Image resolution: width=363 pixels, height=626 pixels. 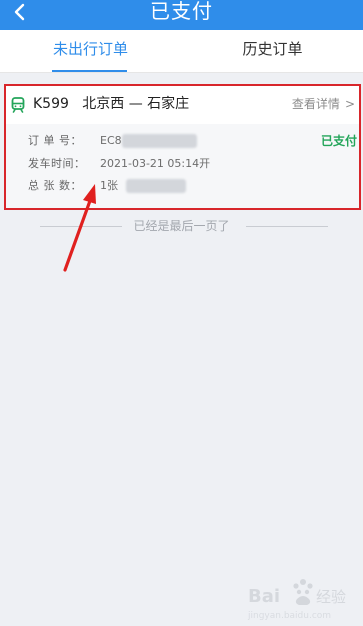 What do you see at coordinates (57, 163) in the screenshot?
I see `departure-time-label: 发车时间：` at bounding box center [57, 163].